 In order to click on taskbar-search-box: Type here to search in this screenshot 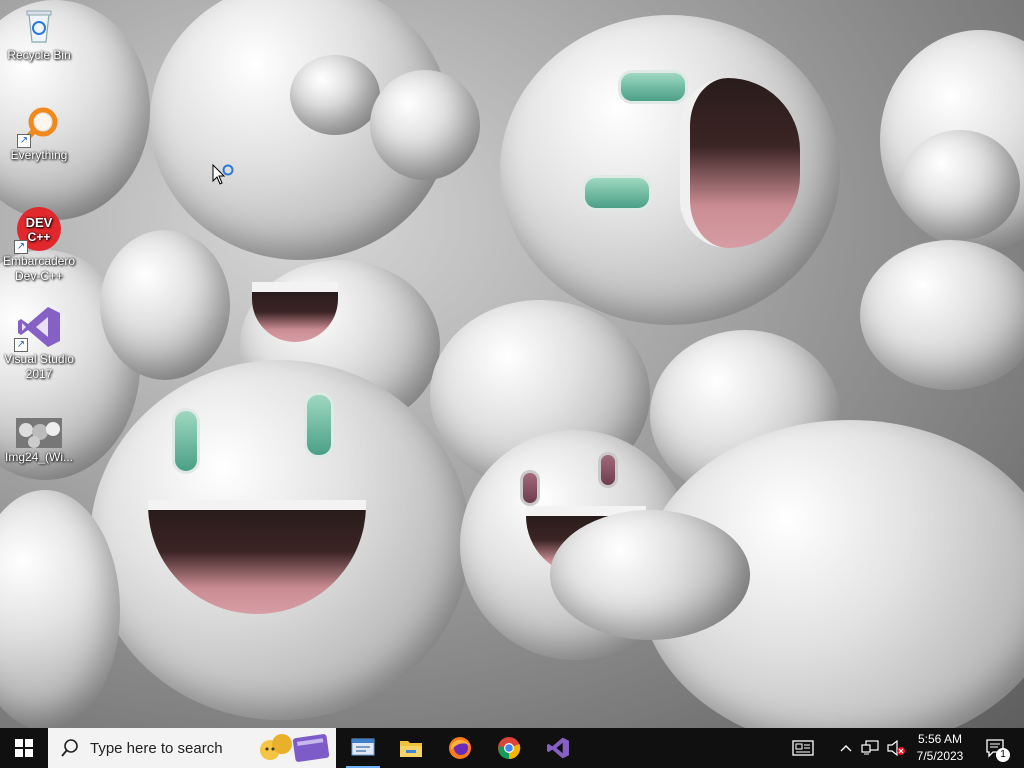, I will do `click(192, 748)`.